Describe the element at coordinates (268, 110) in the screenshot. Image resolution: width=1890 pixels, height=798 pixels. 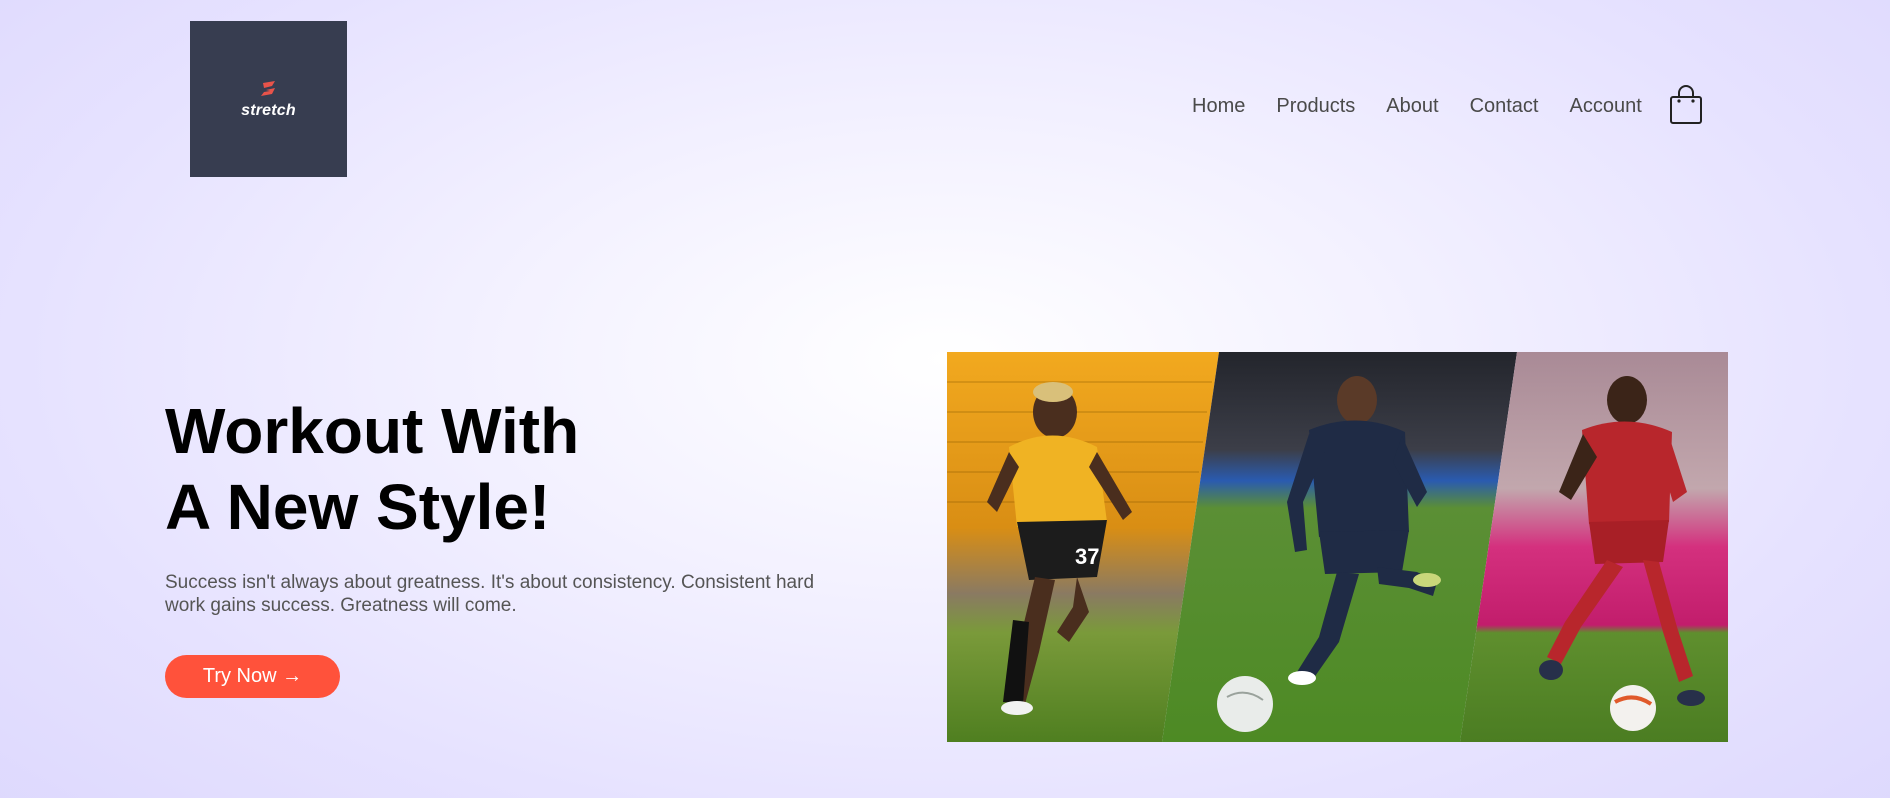
I see `logo-text: stretch` at that location.